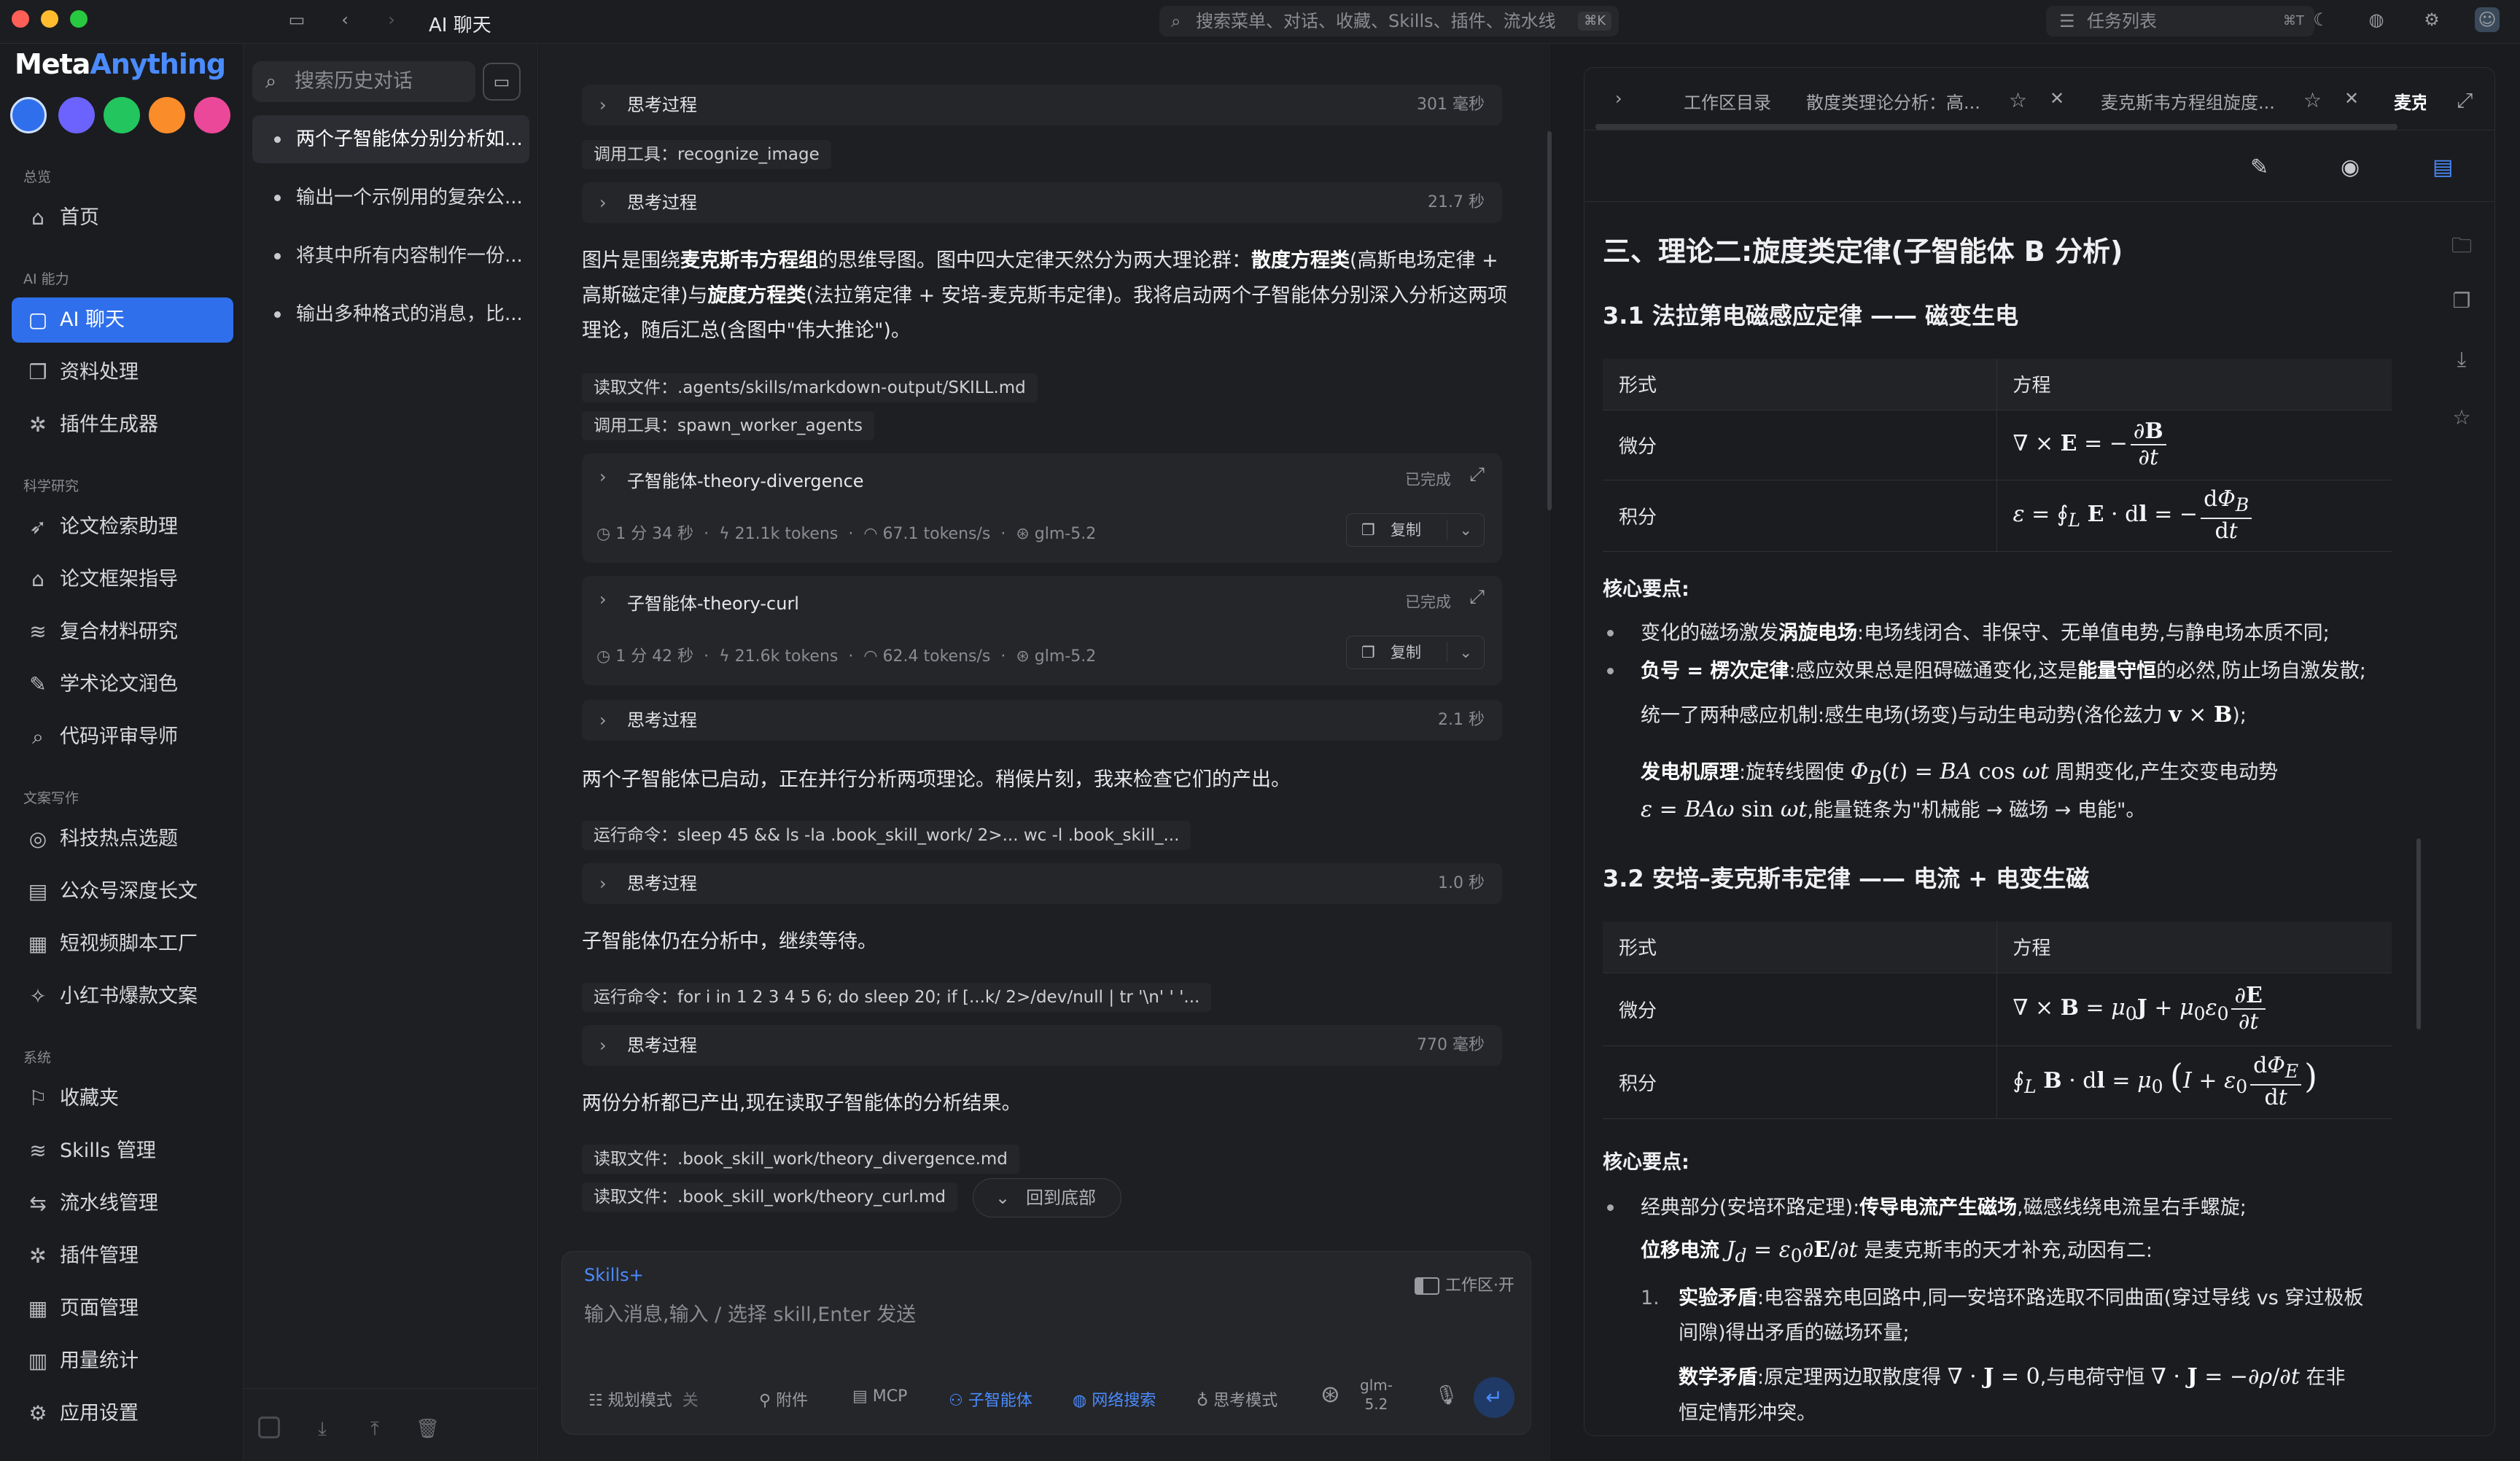 Image resolution: width=2520 pixels, height=1461 pixels. What do you see at coordinates (2180, 21) in the screenshot?
I see `task-list-button: ☰ 任务列表 ⌘T` at bounding box center [2180, 21].